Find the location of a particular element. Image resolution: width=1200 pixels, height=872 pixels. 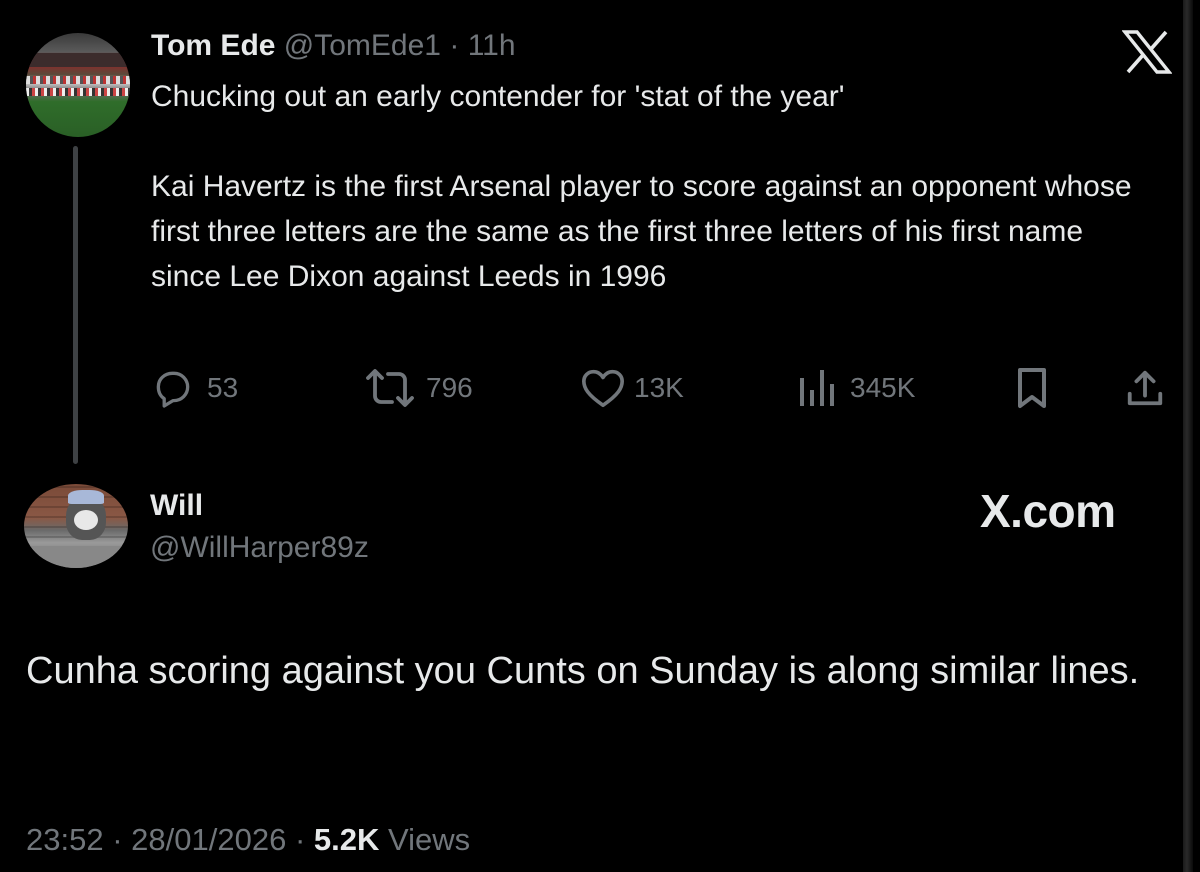

share-button is located at coordinates (1145, 388).